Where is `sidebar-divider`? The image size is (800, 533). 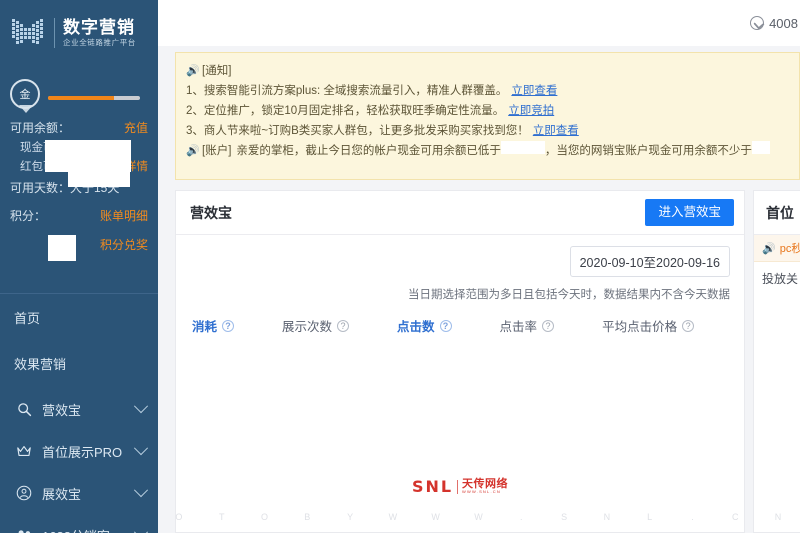 sidebar-divider is located at coordinates (79, 293).